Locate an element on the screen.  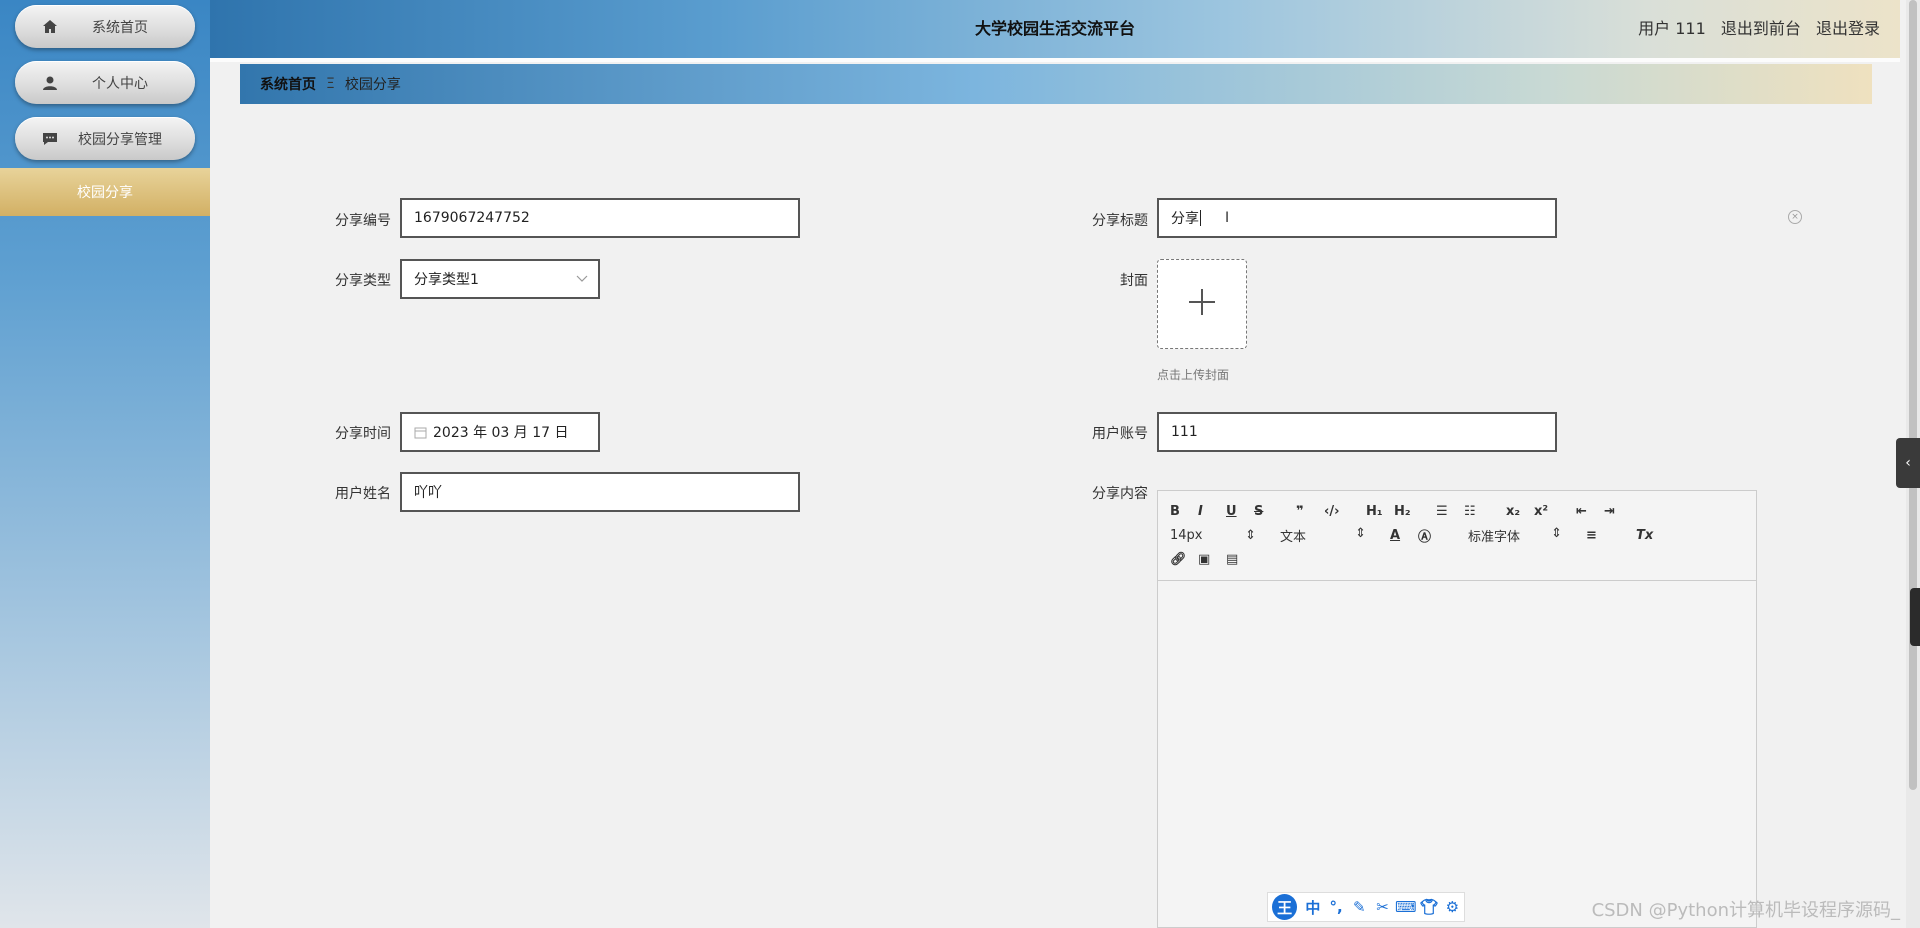
sidebar: 系统首页 个人中心 校园分享管理 校园分享 is located at coordinates (105, 464).